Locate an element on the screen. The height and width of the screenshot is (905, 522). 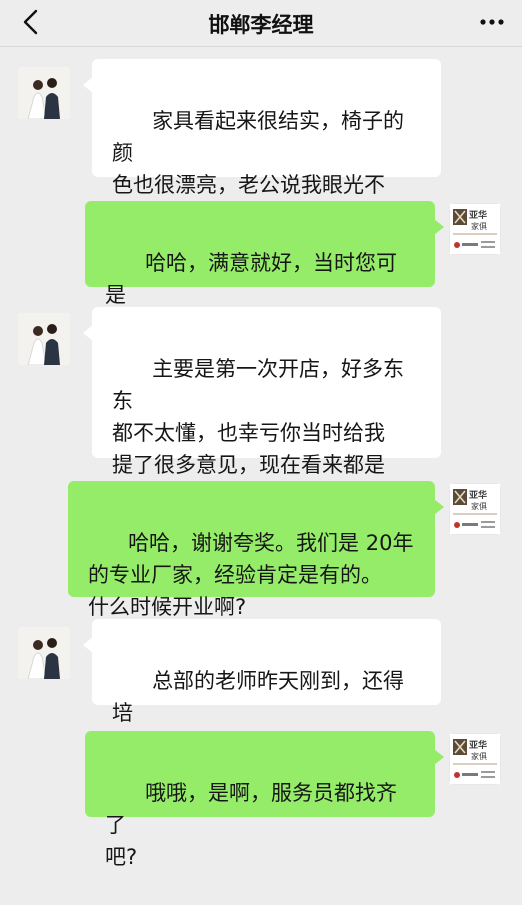
message-bubble: 哈哈，满意就好，当时您可是 纠结了好长时间呢 is located at coordinates (264, 270).